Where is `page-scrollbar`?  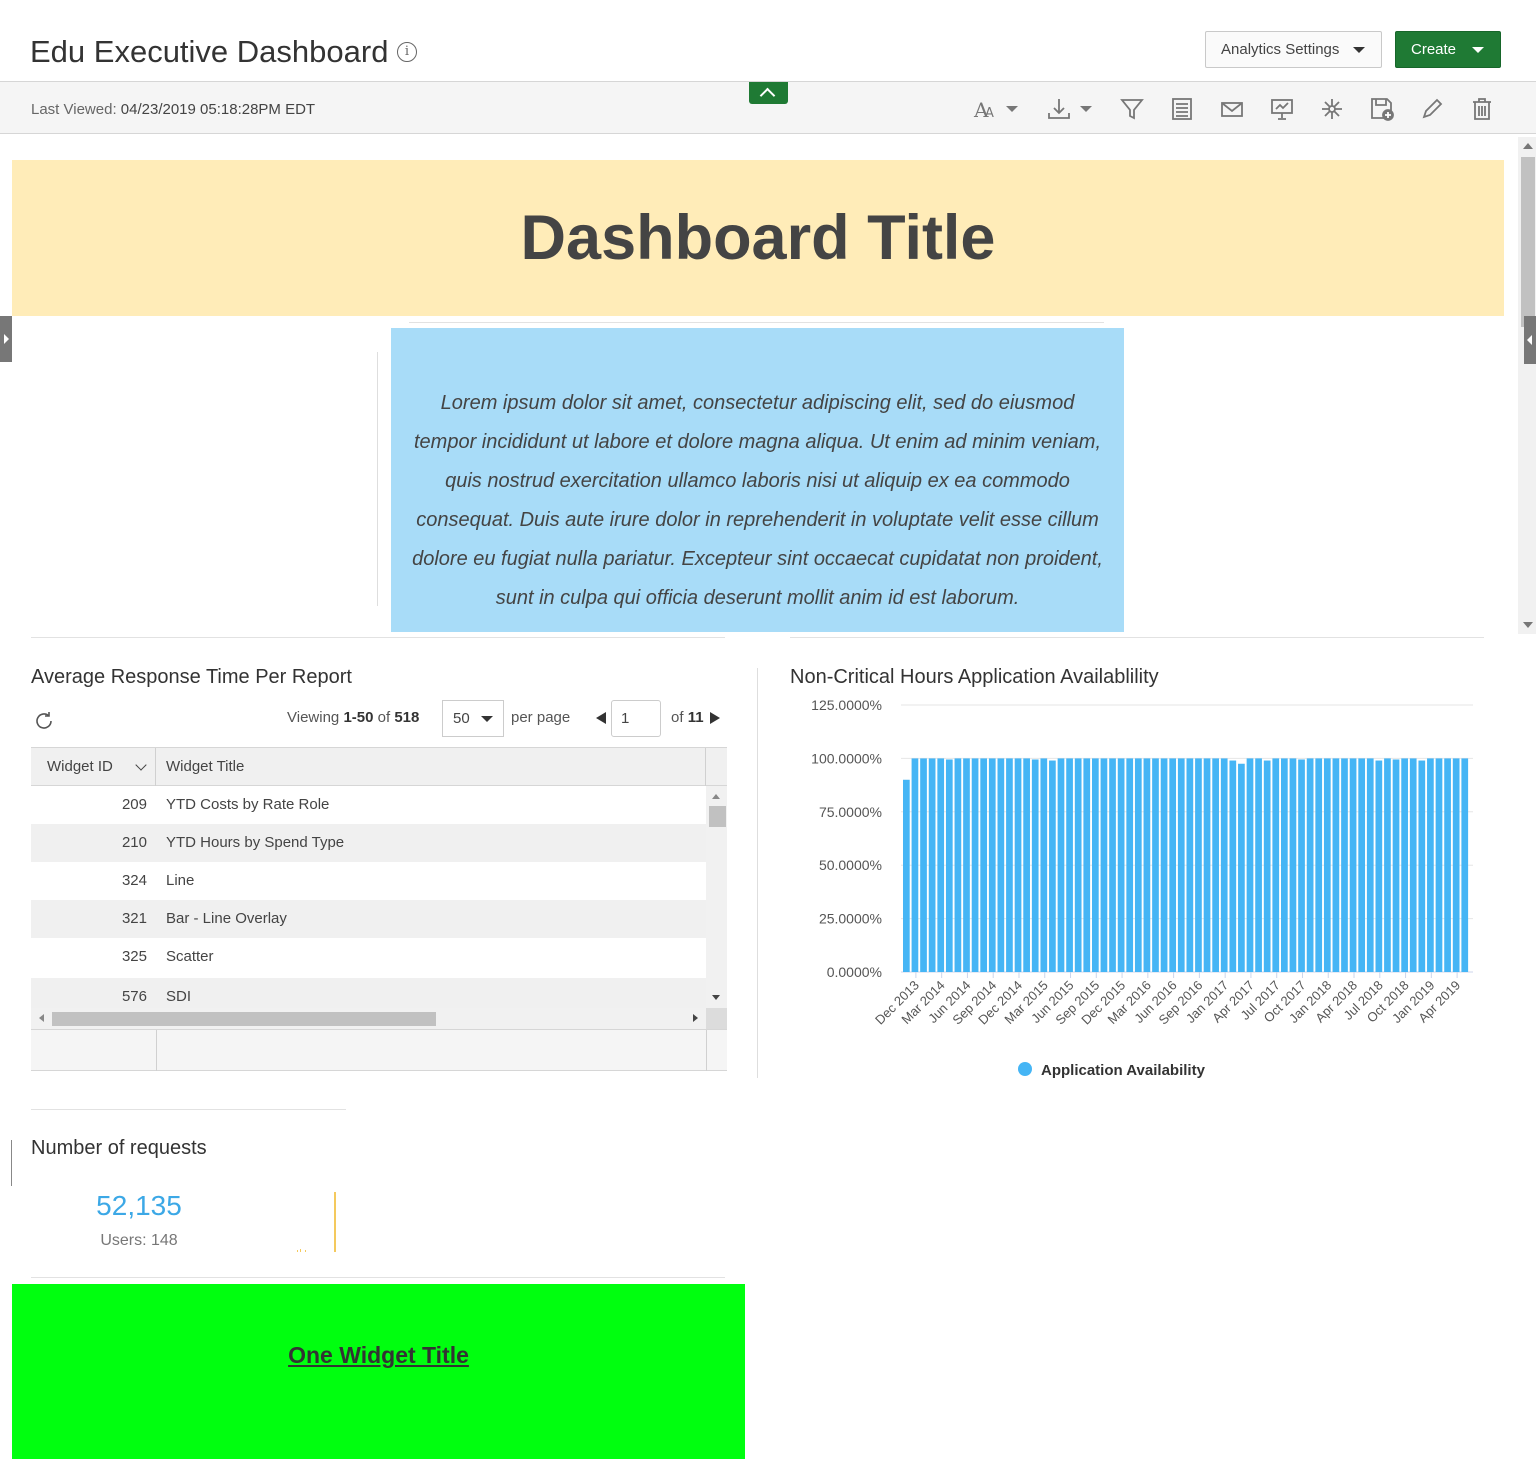 page-scrollbar is located at coordinates (1527, 385).